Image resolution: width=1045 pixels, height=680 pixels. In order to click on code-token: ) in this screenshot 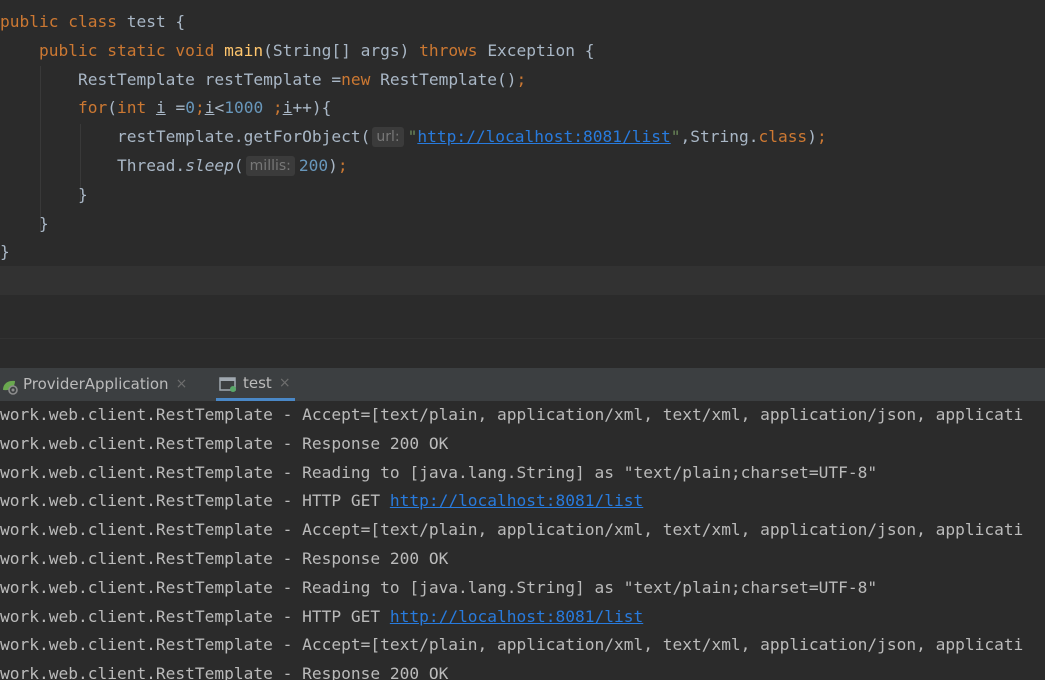, I will do `click(333, 165)`.